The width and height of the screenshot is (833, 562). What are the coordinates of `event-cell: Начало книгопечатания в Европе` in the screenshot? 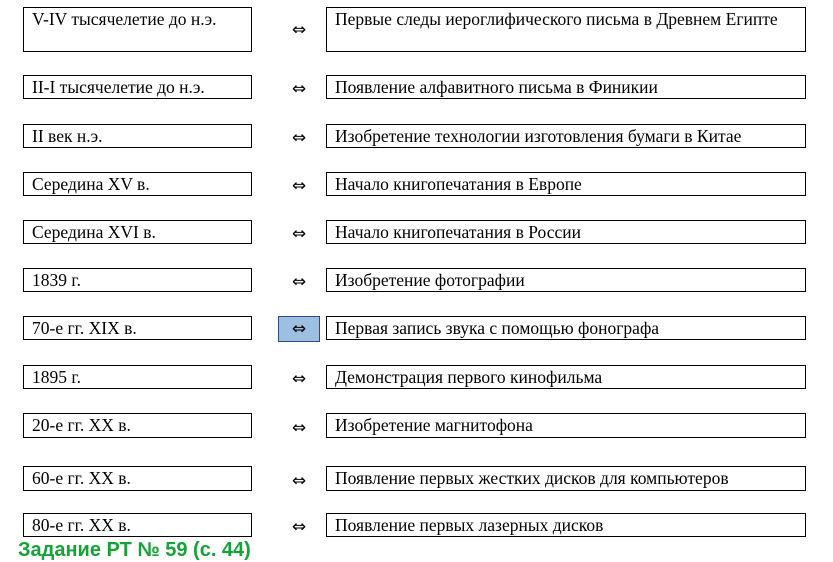 It's located at (566, 184).